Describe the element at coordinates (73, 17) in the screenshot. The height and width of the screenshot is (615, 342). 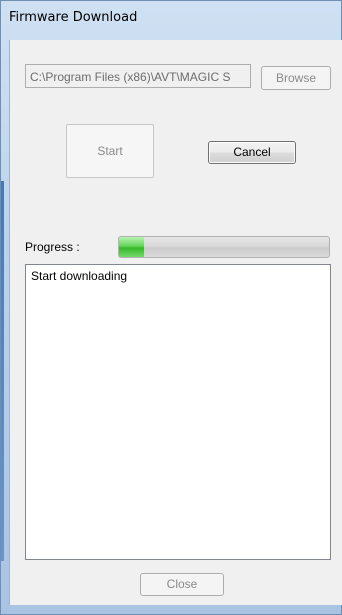
I see `title-bar: Firmware Download` at that location.